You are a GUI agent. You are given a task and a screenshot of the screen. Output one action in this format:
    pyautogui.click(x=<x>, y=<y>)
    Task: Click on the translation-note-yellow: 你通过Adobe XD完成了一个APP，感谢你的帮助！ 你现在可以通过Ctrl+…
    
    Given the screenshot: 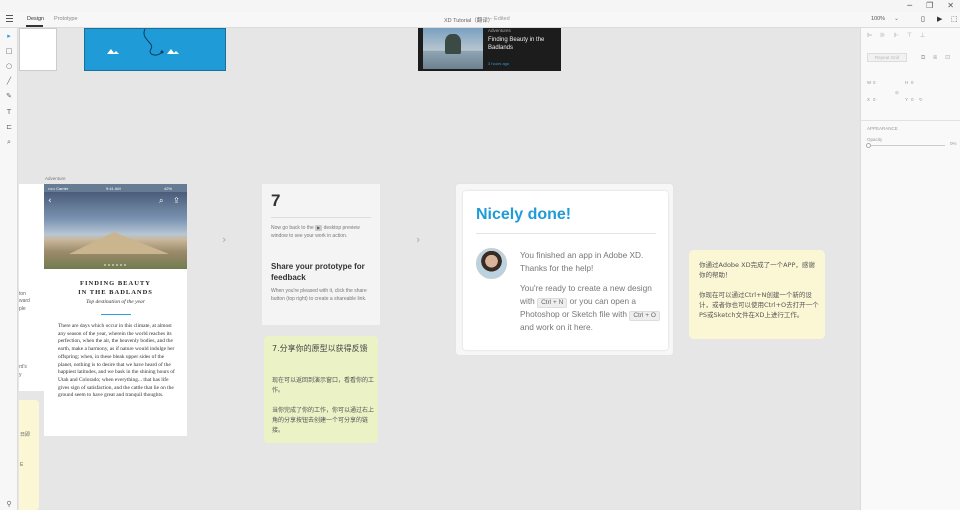 What is the action you would take?
    pyautogui.click(x=757, y=294)
    